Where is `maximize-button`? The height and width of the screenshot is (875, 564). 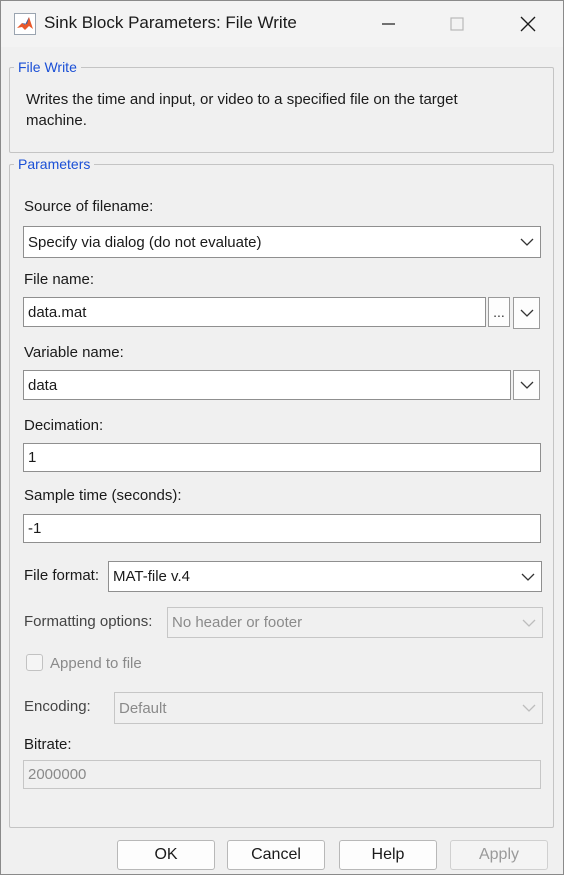 maximize-button is located at coordinates (457, 24).